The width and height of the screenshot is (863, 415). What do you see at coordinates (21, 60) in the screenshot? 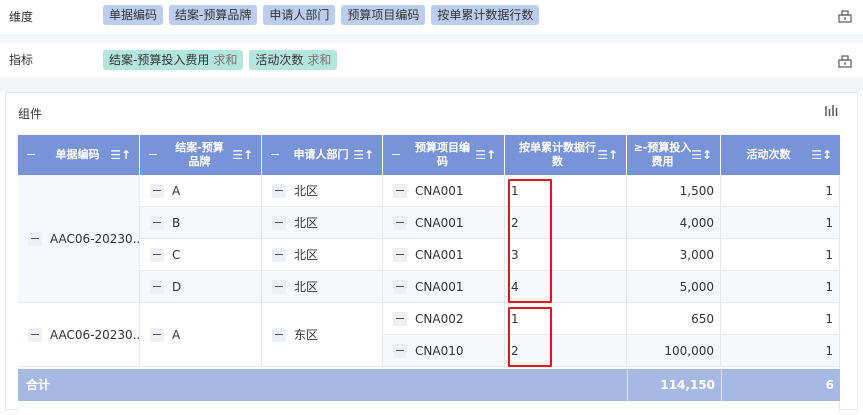
I see `indicator-label: 指标` at bounding box center [21, 60].